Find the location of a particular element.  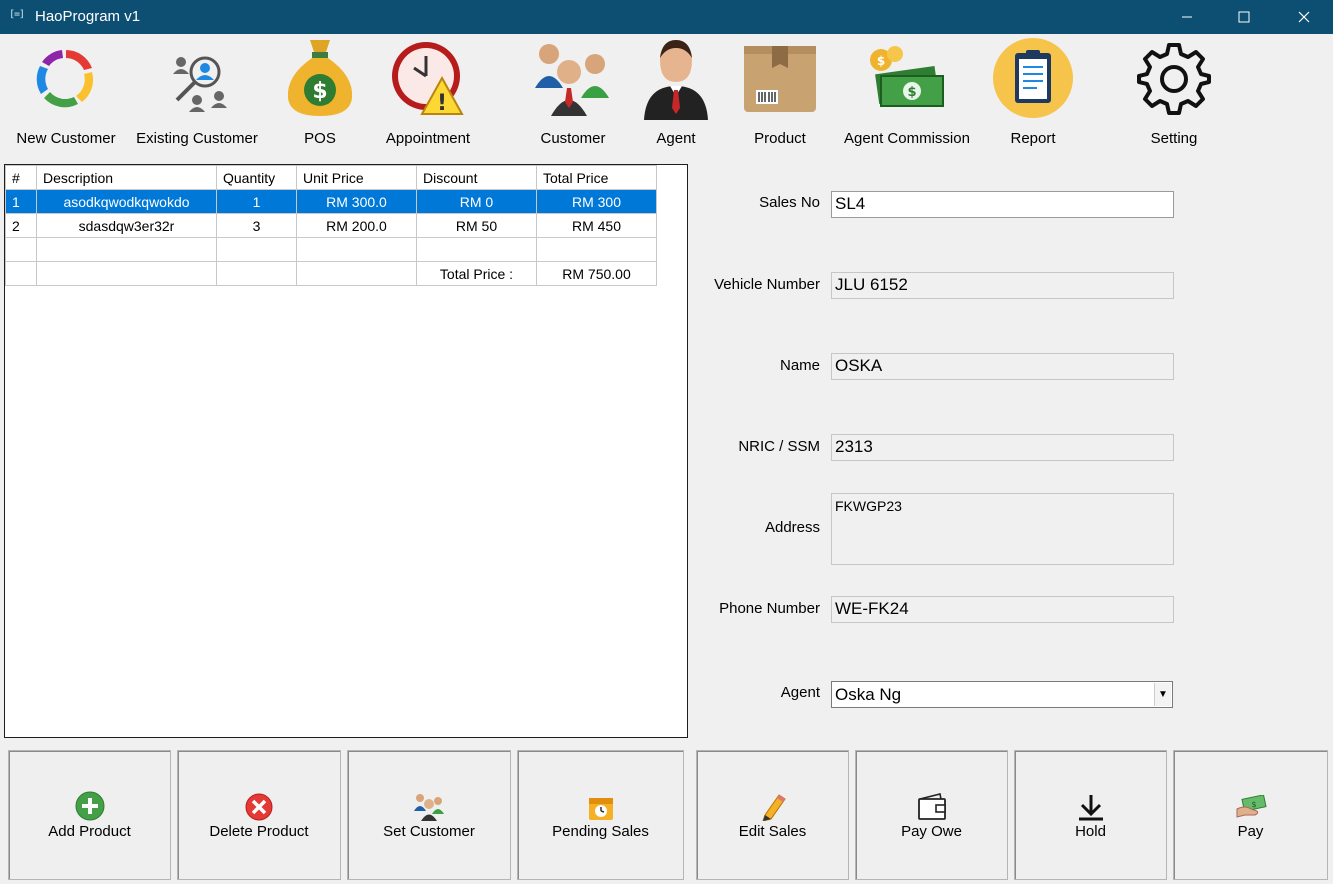

button-label: Delete Product is located at coordinates (259, 831).